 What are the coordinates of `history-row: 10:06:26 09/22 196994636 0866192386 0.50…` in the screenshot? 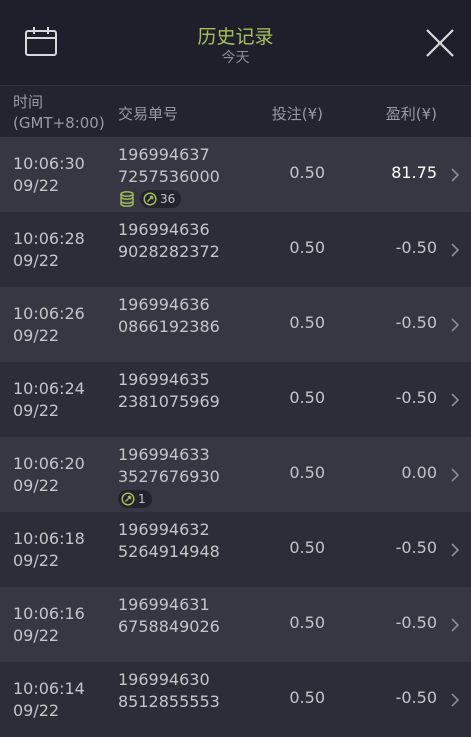 It's located at (235, 324).